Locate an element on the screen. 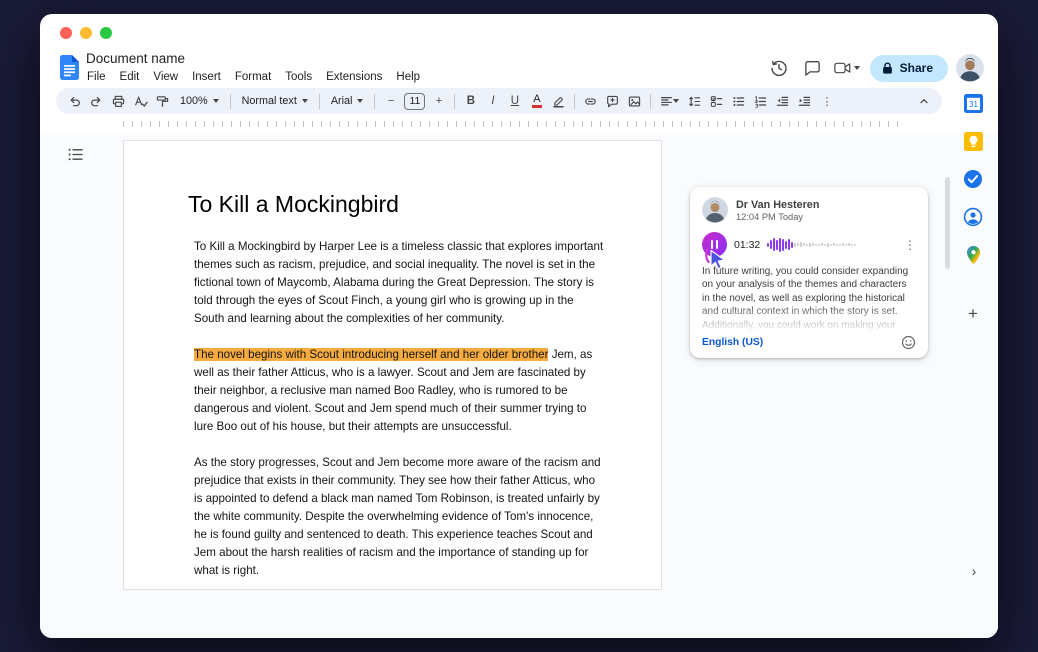 Image resolution: width=1038 pixels, height=652 pixels. menu-edit: Edit is located at coordinates (130, 77).